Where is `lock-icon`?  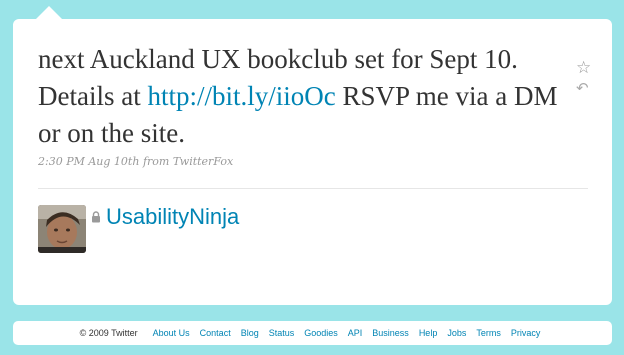 lock-icon is located at coordinates (96, 219).